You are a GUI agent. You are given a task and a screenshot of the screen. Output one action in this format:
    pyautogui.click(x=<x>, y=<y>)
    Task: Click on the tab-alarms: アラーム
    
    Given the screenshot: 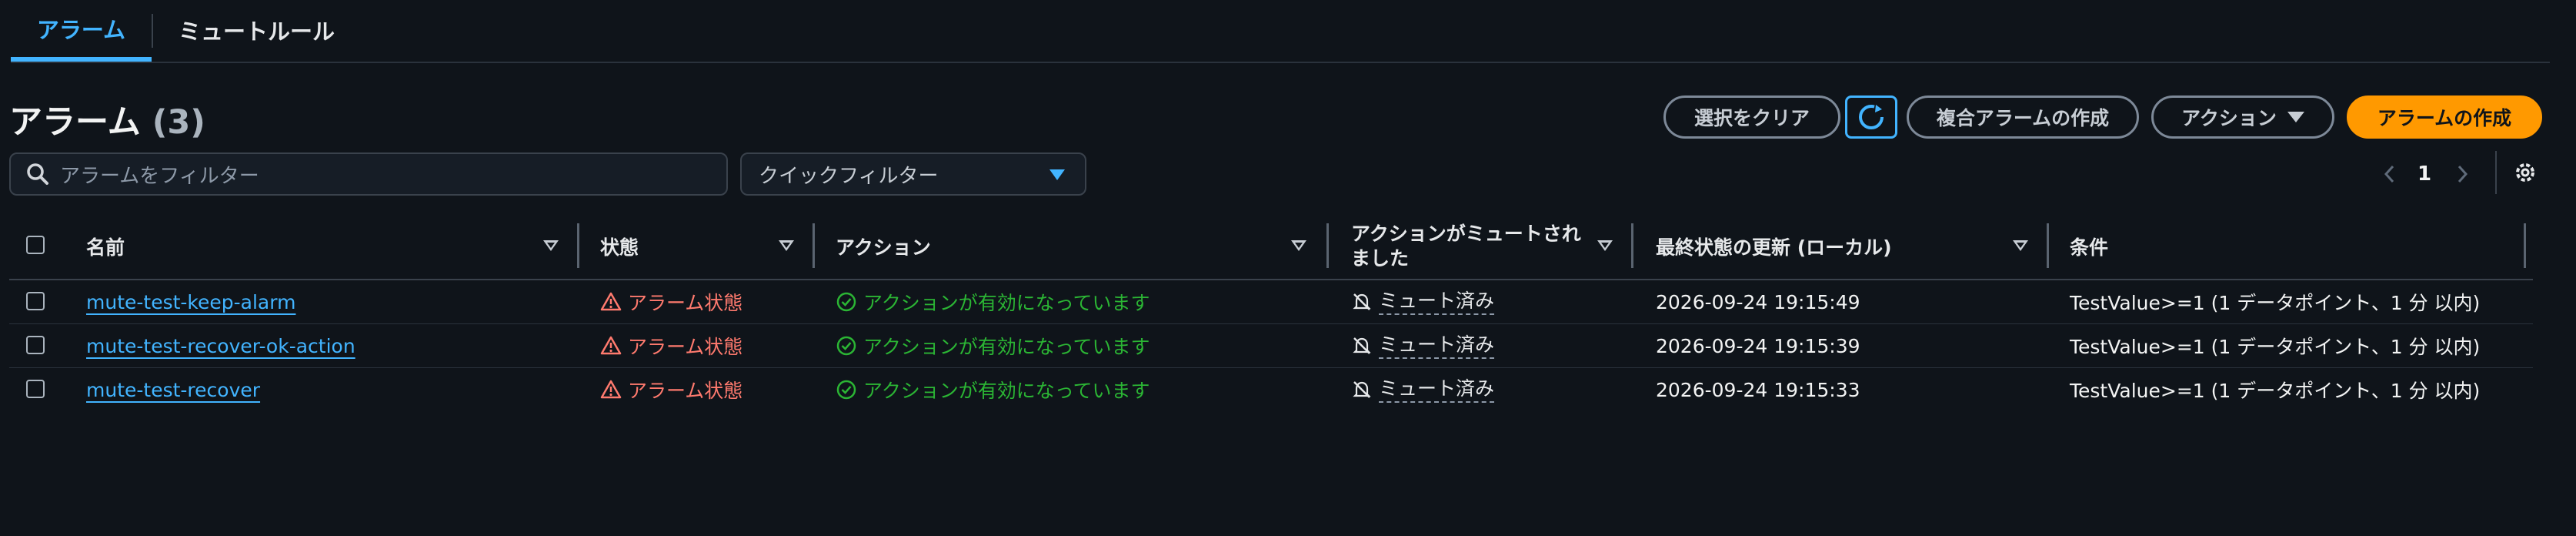 What is the action you would take?
    pyautogui.click(x=82, y=31)
    